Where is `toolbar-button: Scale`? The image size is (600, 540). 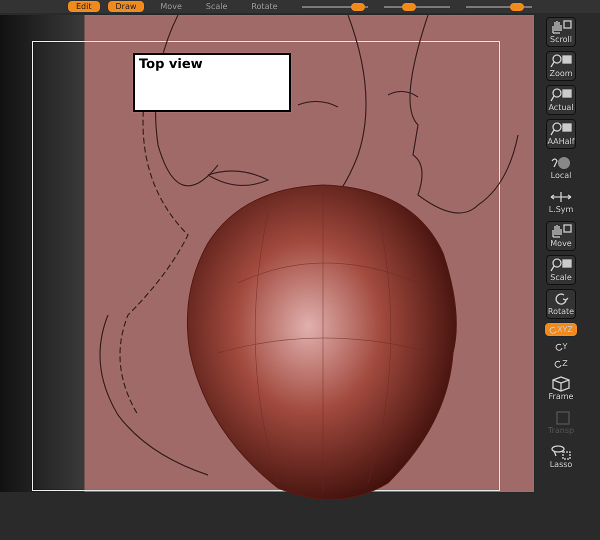 toolbar-button: Scale is located at coordinates (561, 270).